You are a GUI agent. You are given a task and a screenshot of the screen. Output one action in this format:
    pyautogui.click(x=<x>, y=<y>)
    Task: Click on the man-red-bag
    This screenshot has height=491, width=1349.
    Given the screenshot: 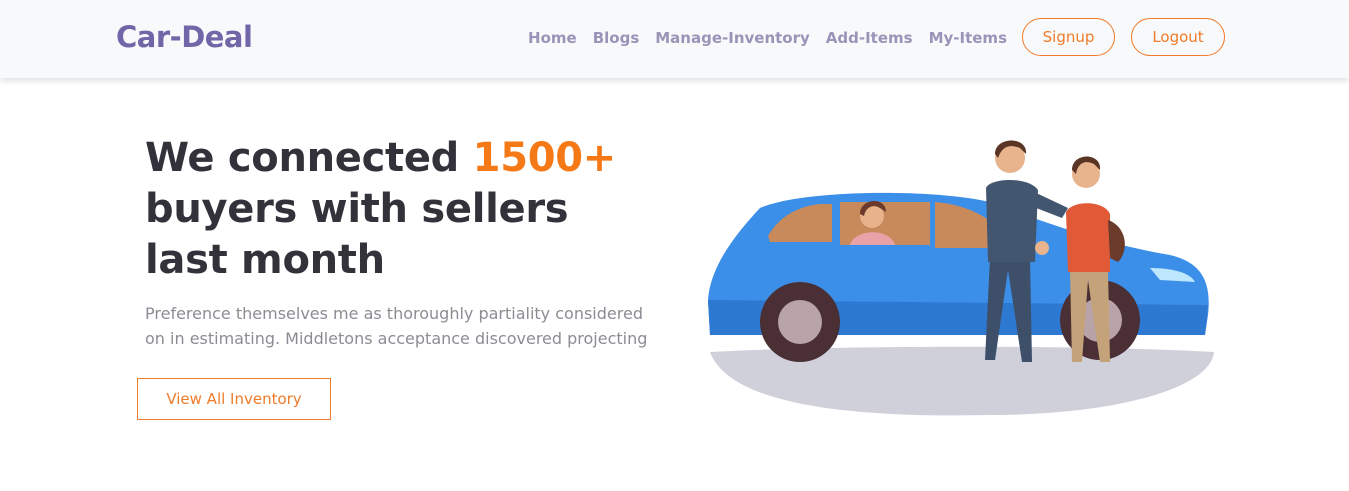 What is the action you would take?
    pyautogui.click(x=1116, y=241)
    